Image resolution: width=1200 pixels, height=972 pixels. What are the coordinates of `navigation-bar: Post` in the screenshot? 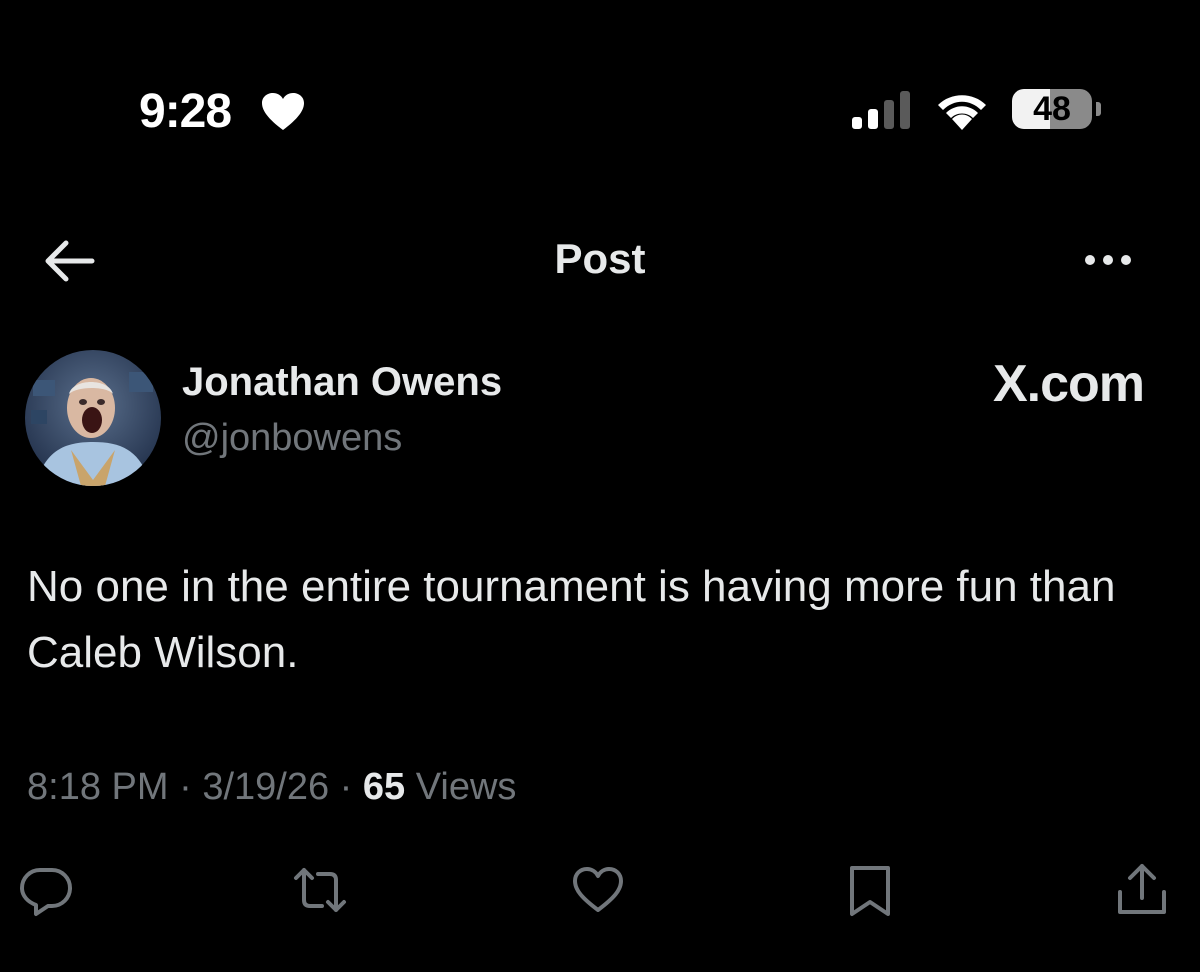 It's located at (600, 260).